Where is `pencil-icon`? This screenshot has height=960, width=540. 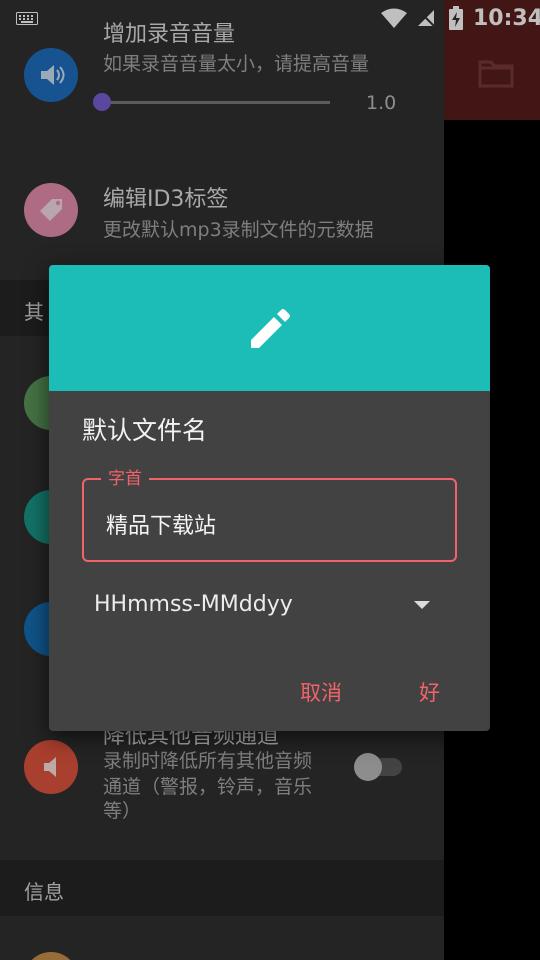 pencil-icon is located at coordinates (270, 328).